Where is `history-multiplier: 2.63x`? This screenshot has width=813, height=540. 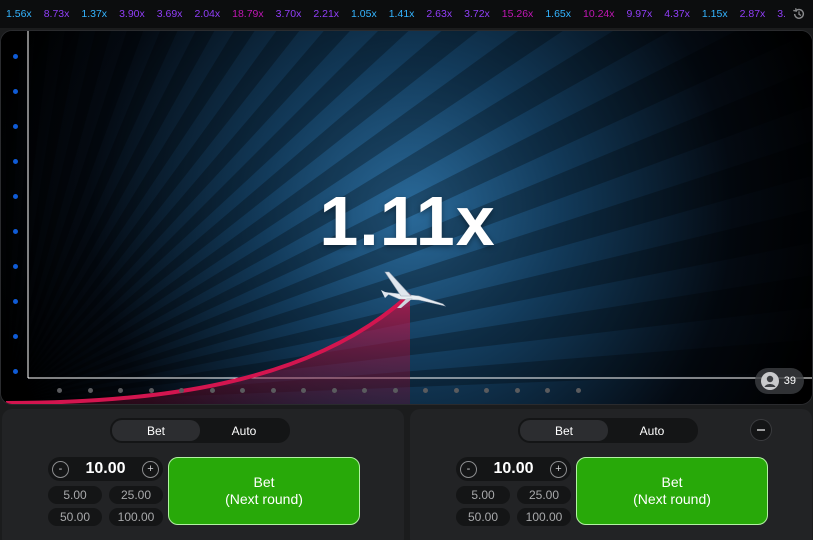
history-multiplier: 2.63x is located at coordinates (439, 14).